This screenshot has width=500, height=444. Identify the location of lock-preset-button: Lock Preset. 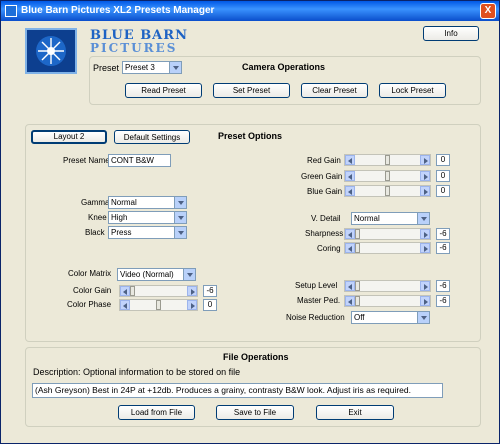
(412, 90).